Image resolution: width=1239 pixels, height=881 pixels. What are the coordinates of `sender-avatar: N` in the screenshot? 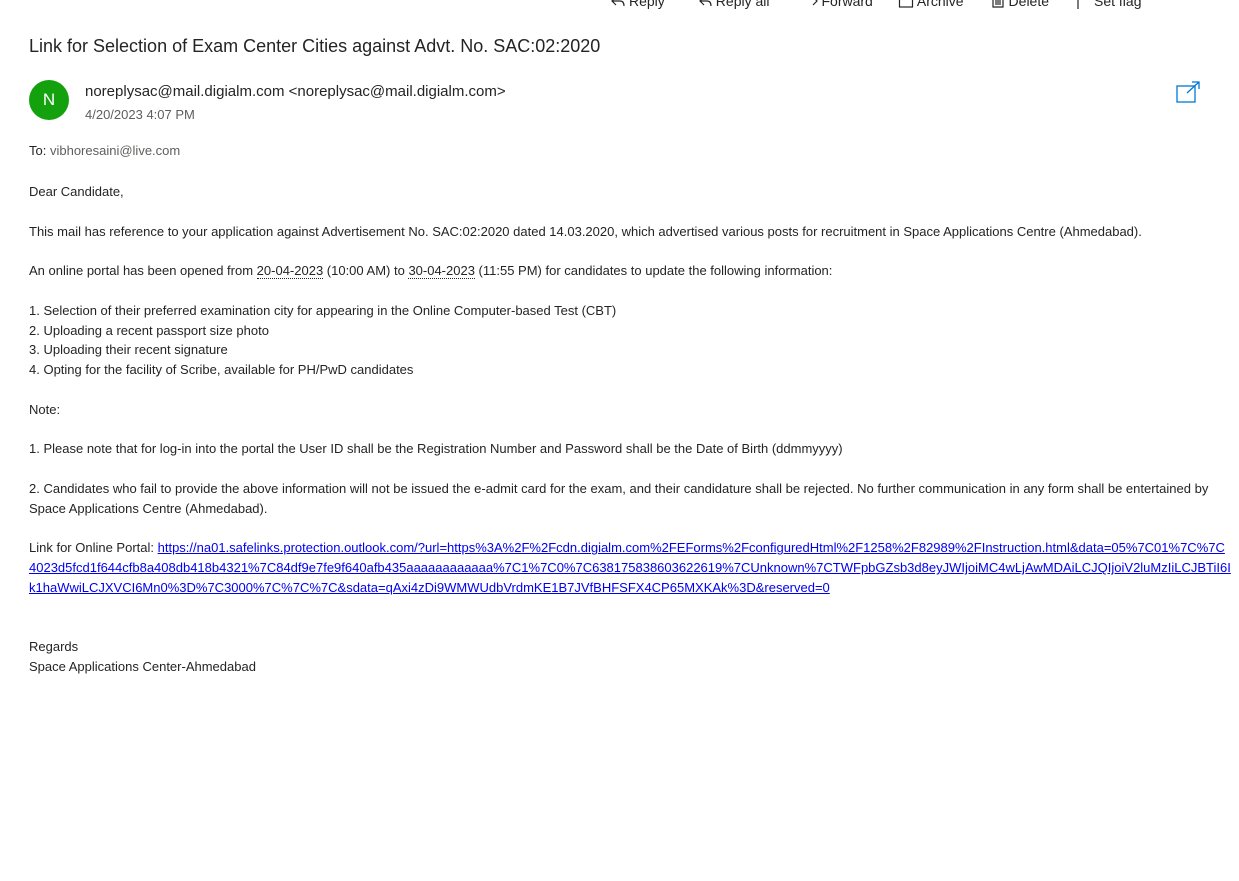 It's located at (49, 100).